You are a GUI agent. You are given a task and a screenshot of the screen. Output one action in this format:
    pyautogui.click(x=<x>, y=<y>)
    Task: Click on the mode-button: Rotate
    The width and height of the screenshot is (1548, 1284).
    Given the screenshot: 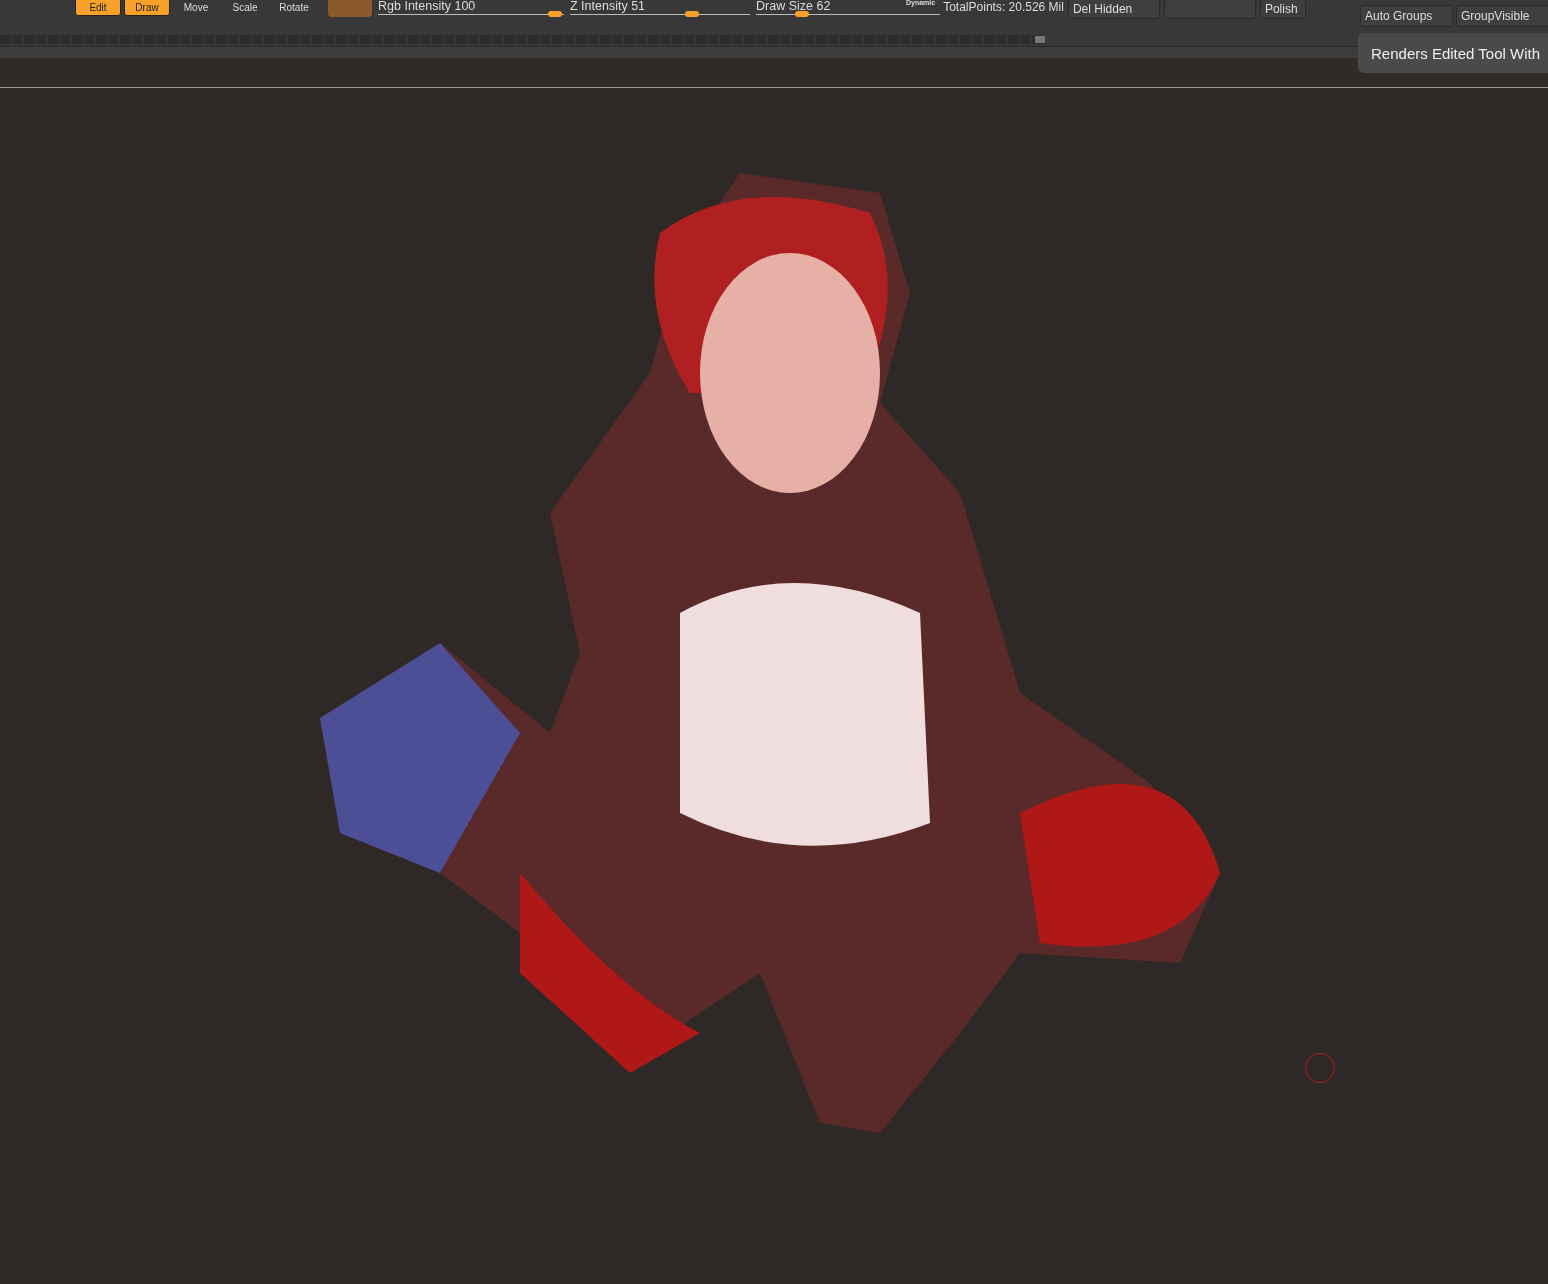 What is the action you would take?
    pyautogui.click(x=294, y=8)
    